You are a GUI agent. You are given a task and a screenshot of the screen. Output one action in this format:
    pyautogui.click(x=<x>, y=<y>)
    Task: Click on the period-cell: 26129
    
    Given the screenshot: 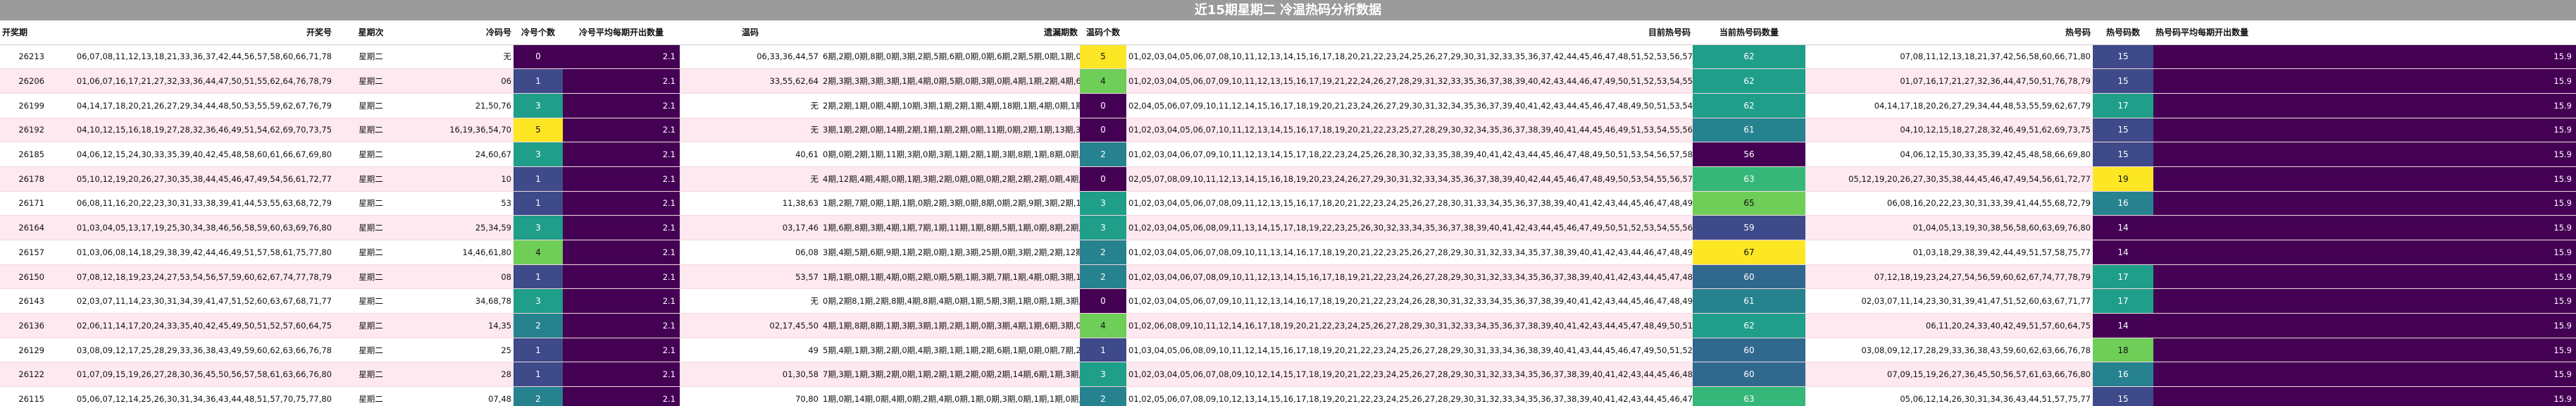 What is the action you would take?
    pyautogui.click(x=23, y=351)
    